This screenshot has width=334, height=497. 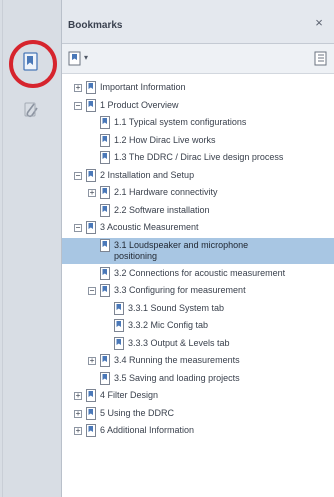 I want to click on options-icon, so click(x=75, y=58).